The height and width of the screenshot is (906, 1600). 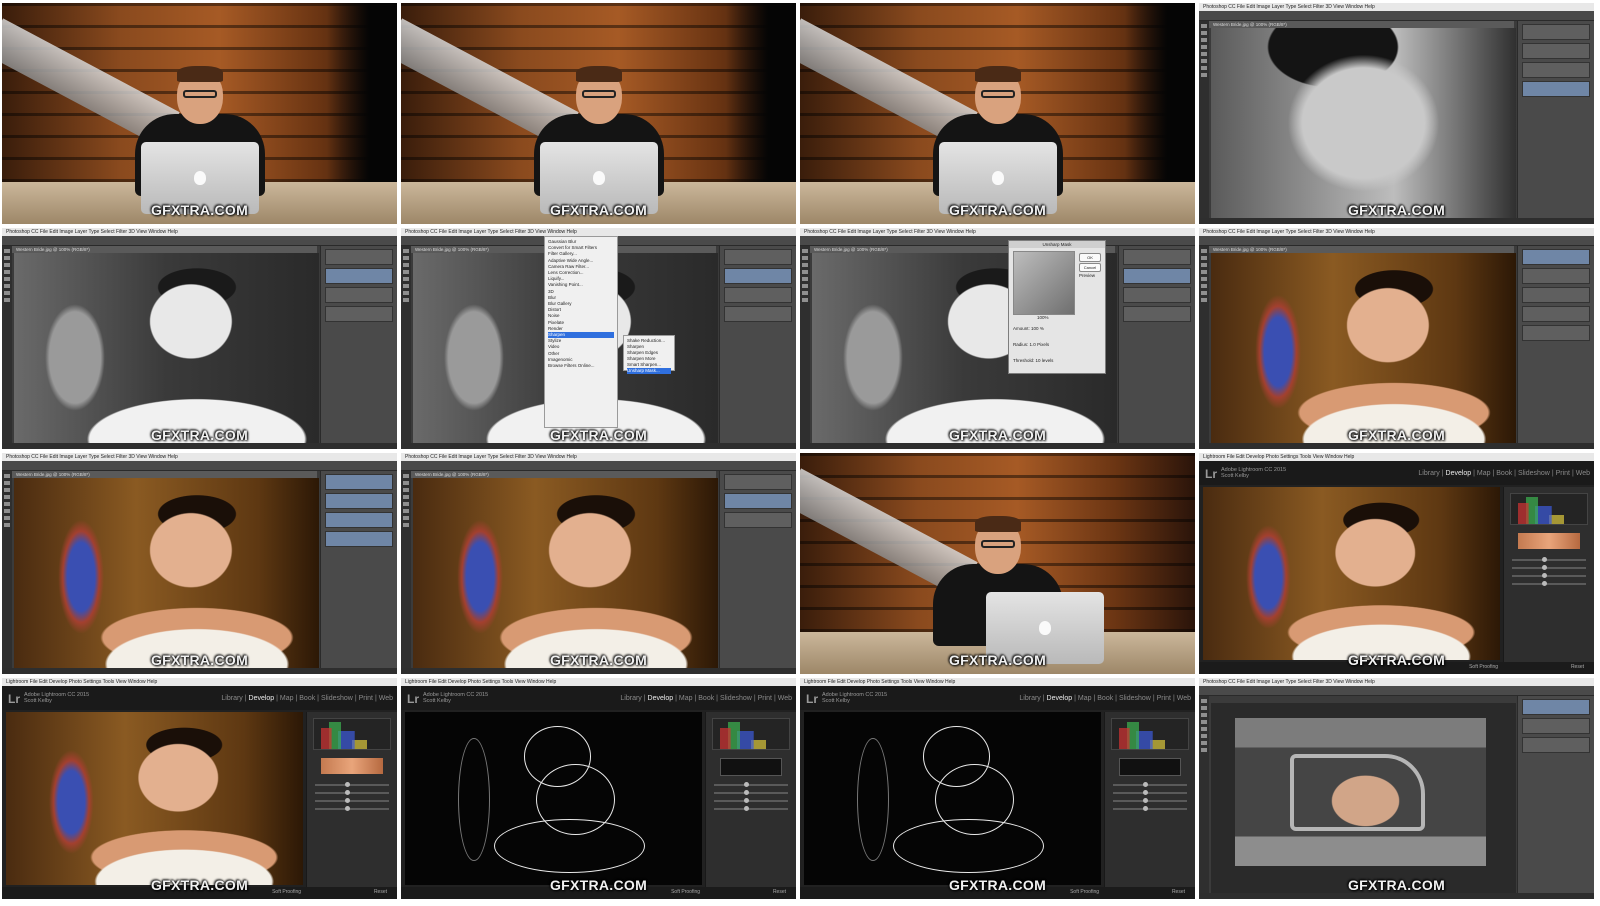 What do you see at coordinates (1150, 800) in the screenshot?
I see `sharpen-detail-slider` at bounding box center [1150, 800].